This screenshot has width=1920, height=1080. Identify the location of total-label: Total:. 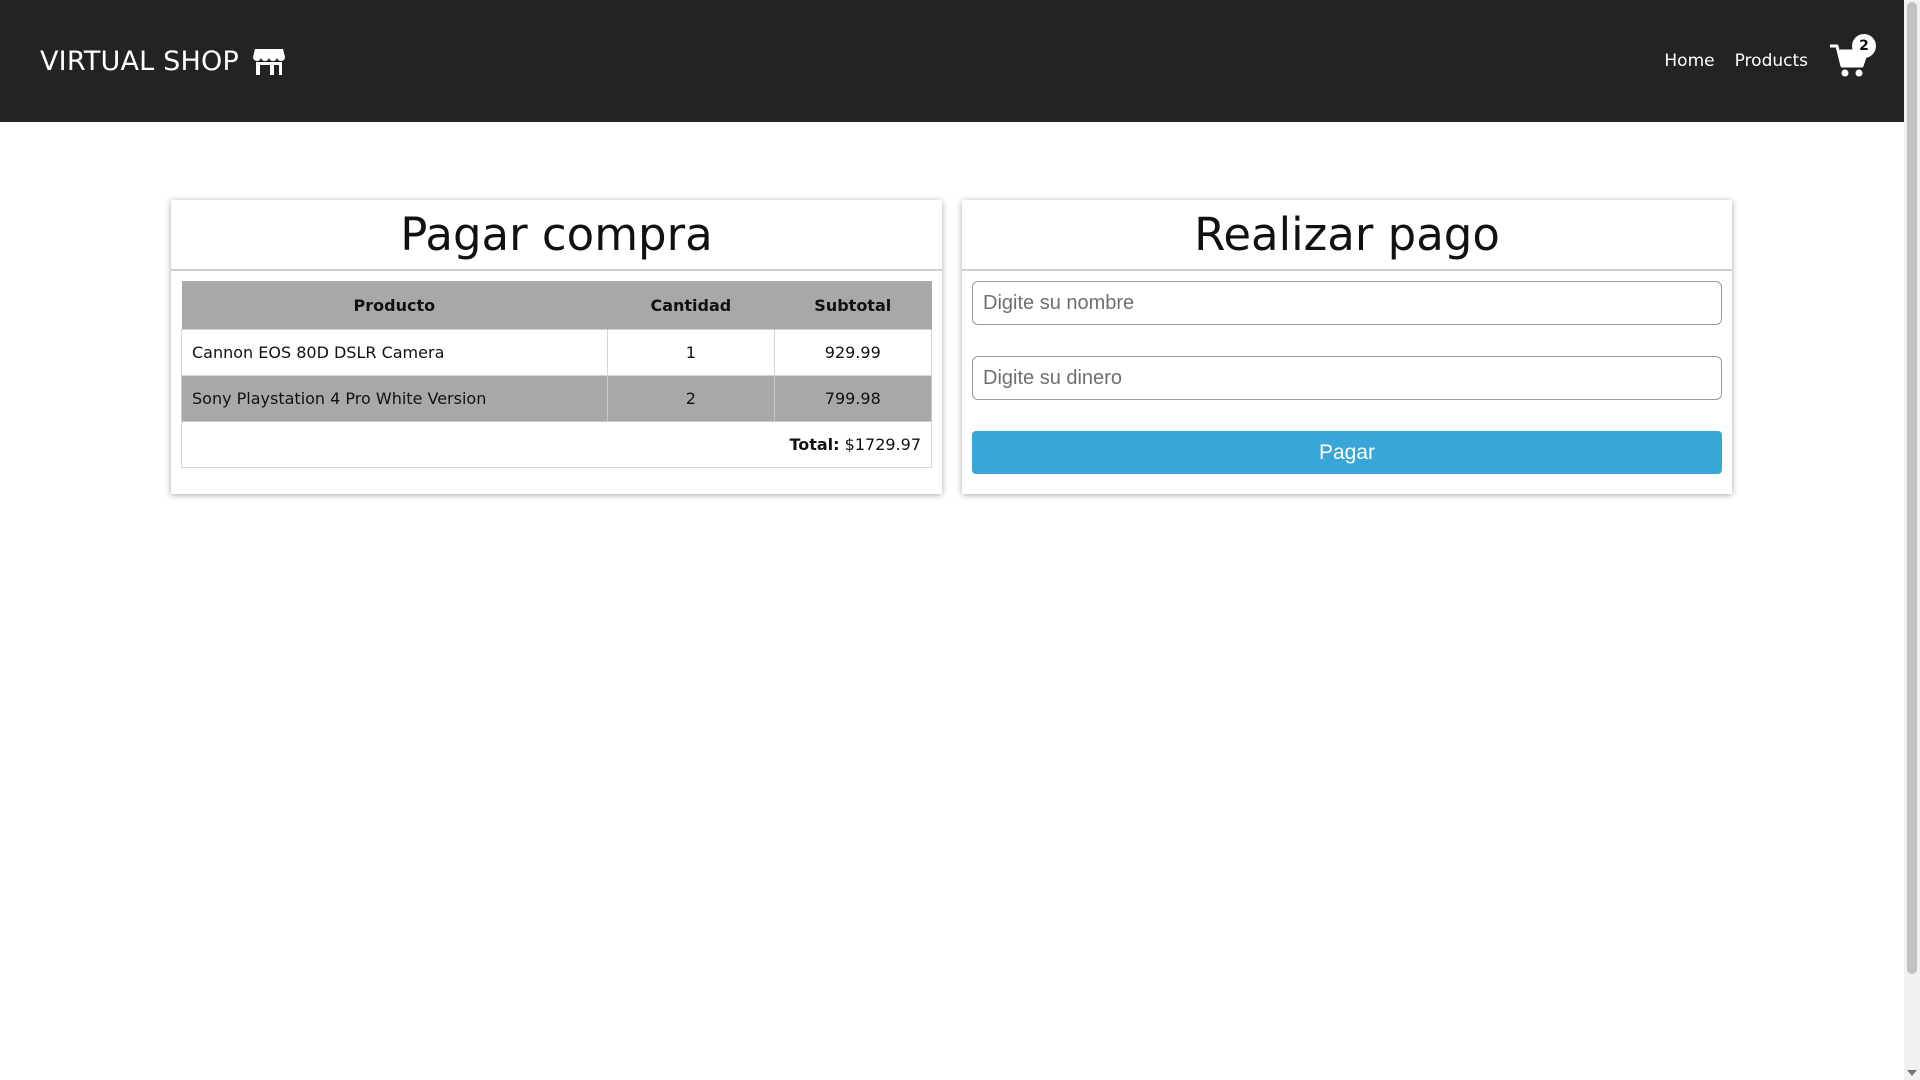
(814, 444).